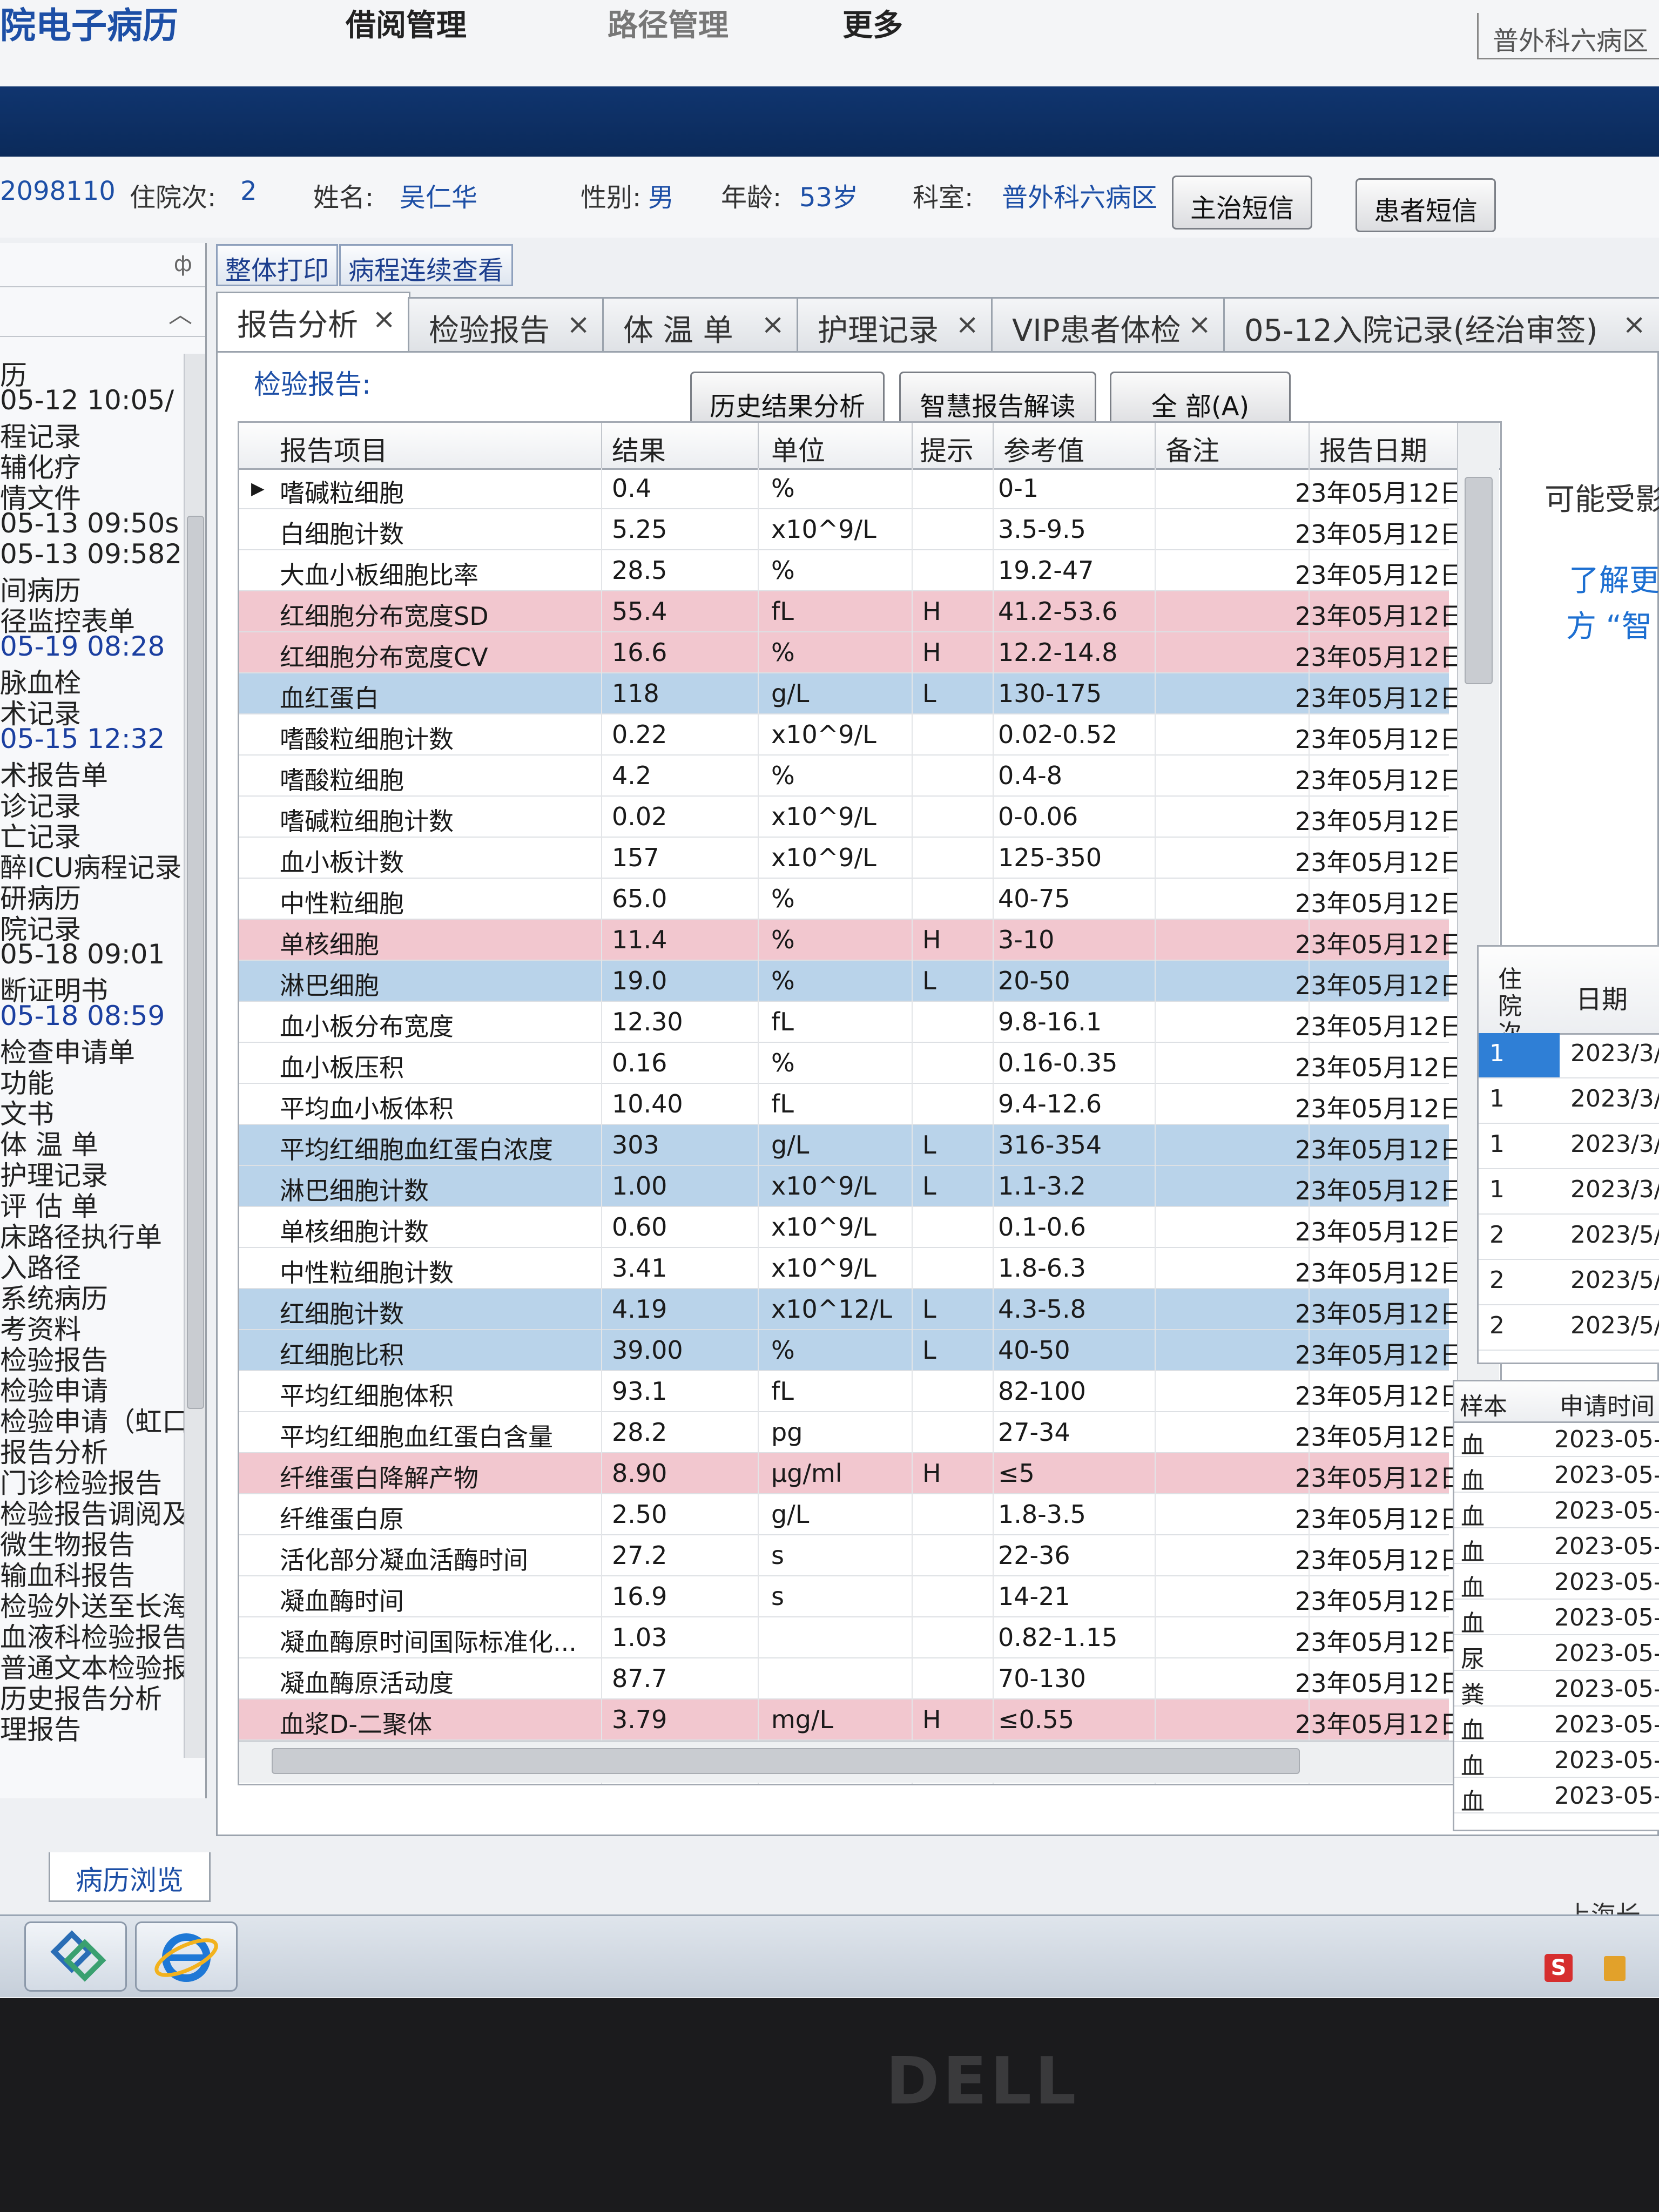  Describe the element at coordinates (180, 312) in the screenshot. I see `chevron-up-icon: ︿` at that location.